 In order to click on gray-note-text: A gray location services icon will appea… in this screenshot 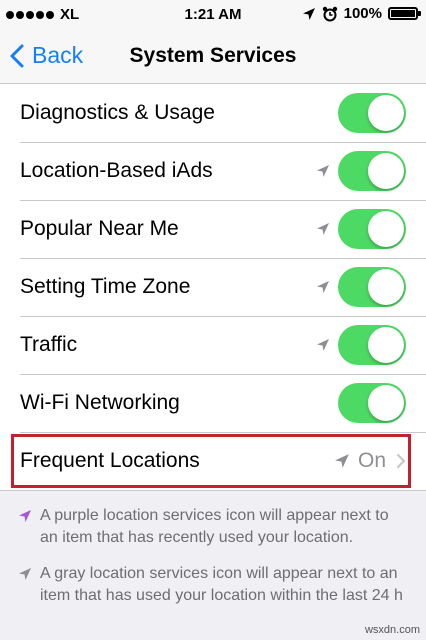, I will do `click(221, 584)`.